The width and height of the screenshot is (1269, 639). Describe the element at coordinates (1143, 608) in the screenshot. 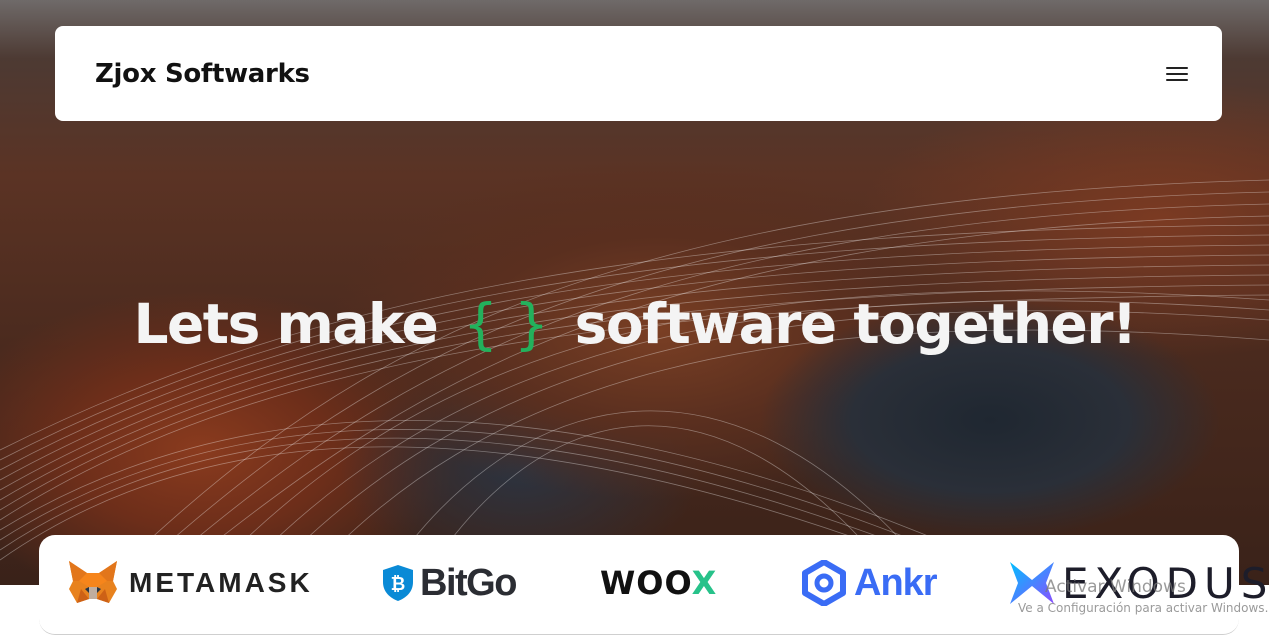

I see `watermark-subtitle: Ve a Configuración para activar Windows.` at that location.